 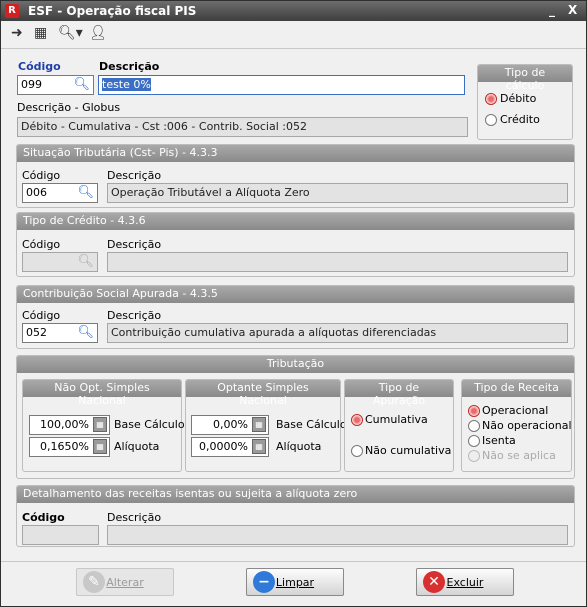 I want to click on apuracao-title: Tipo de Apuração, so click(x=399, y=393).